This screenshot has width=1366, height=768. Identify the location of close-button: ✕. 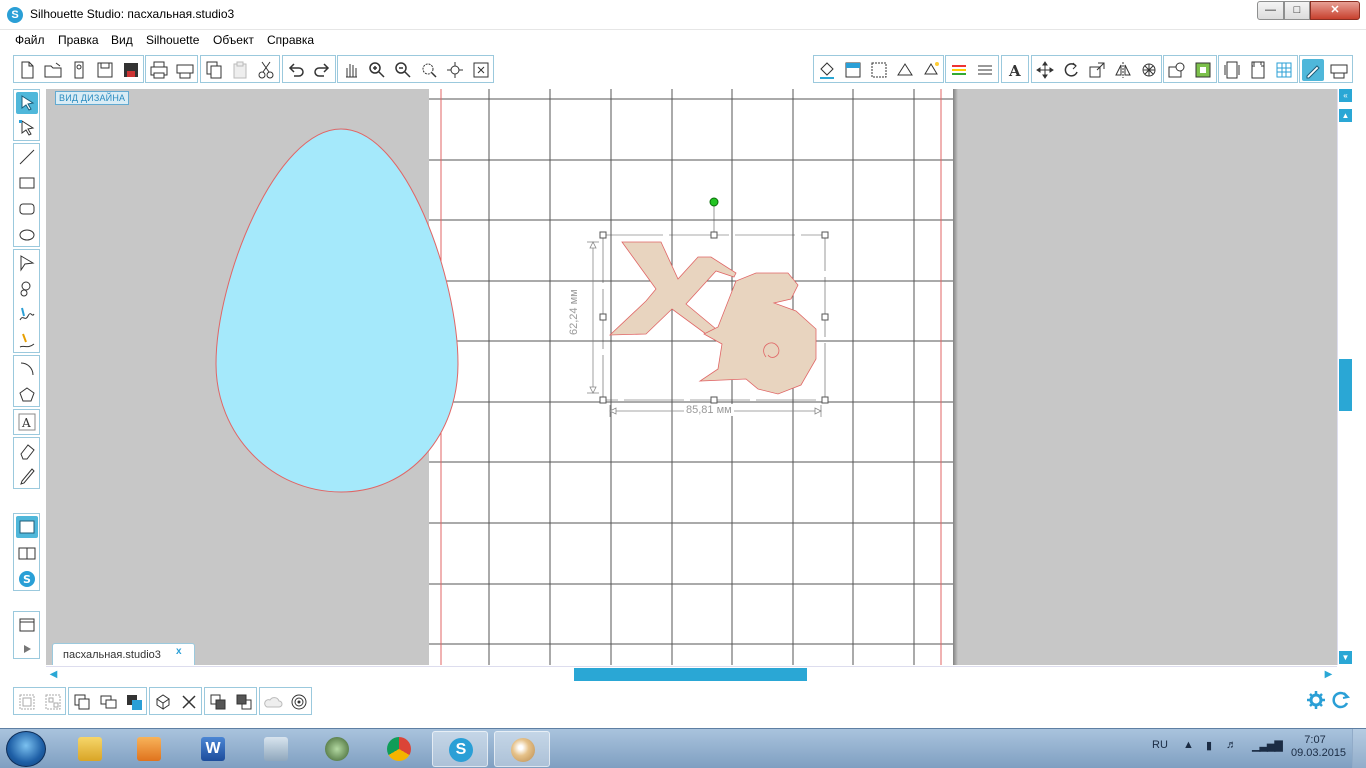
(1335, 10).